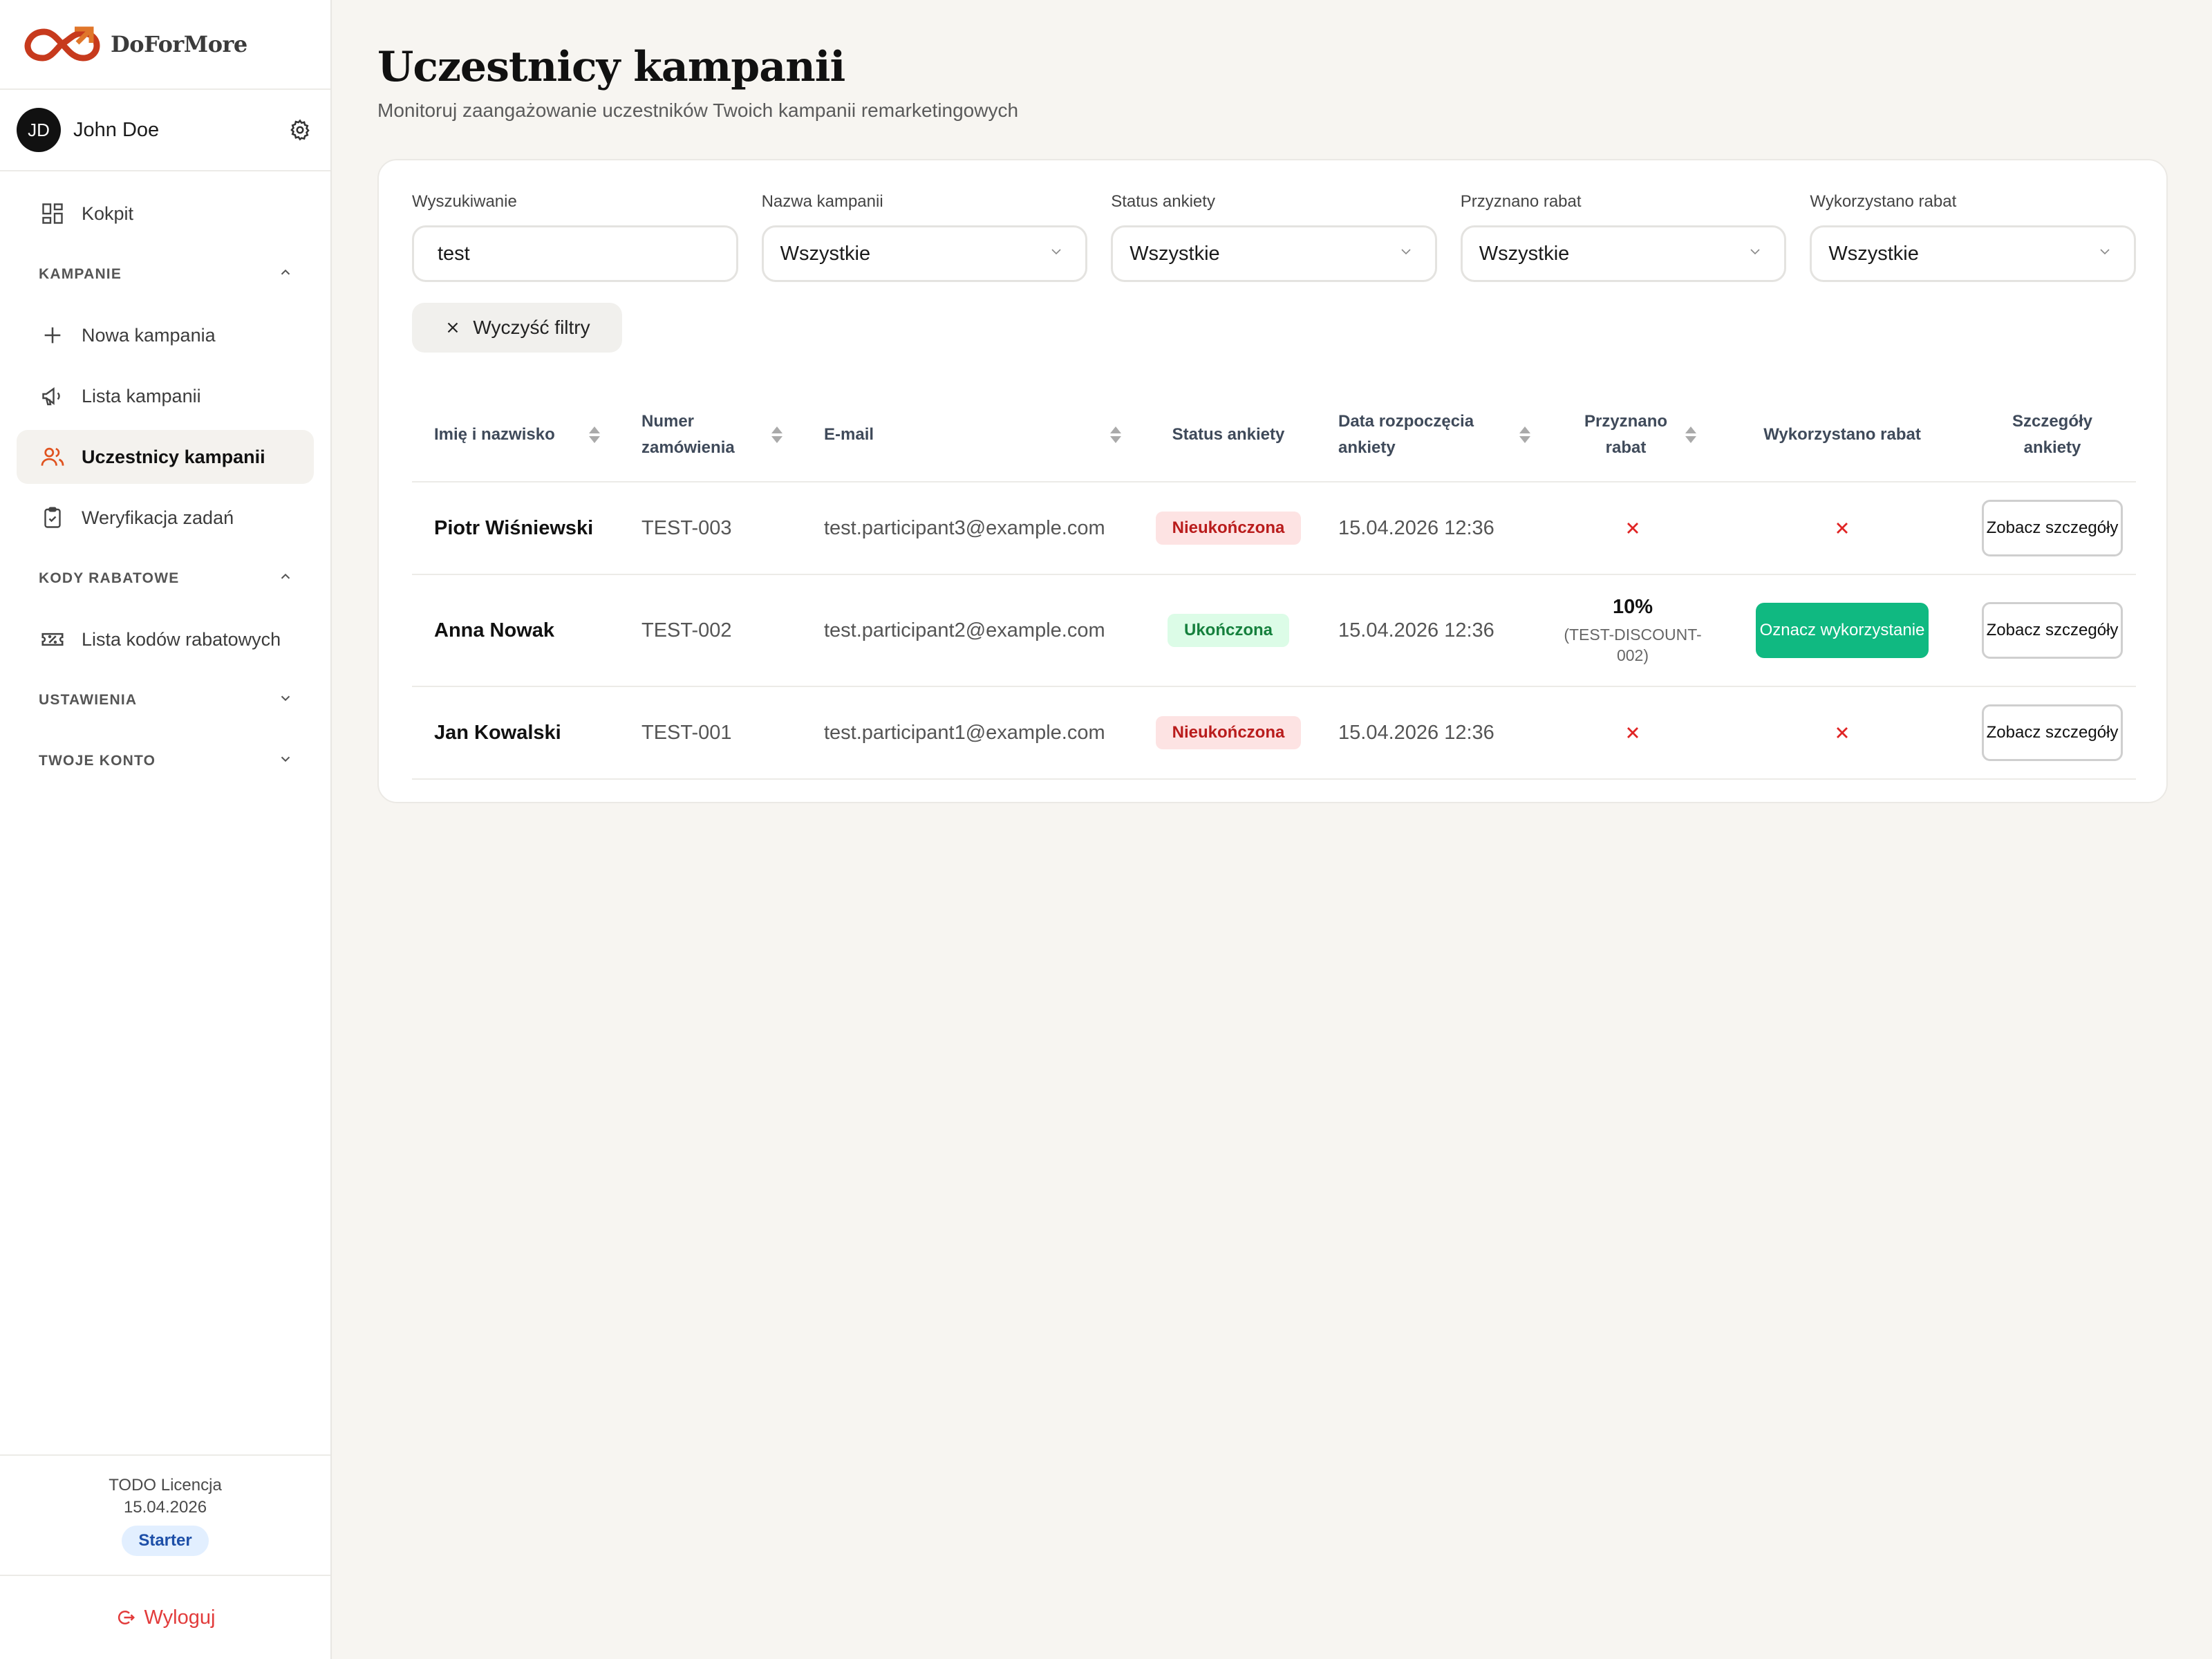 The height and width of the screenshot is (1659, 2212). What do you see at coordinates (686, 732) in the screenshot?
I see `order-number: TEST-001` at bounding box center [686, 732].